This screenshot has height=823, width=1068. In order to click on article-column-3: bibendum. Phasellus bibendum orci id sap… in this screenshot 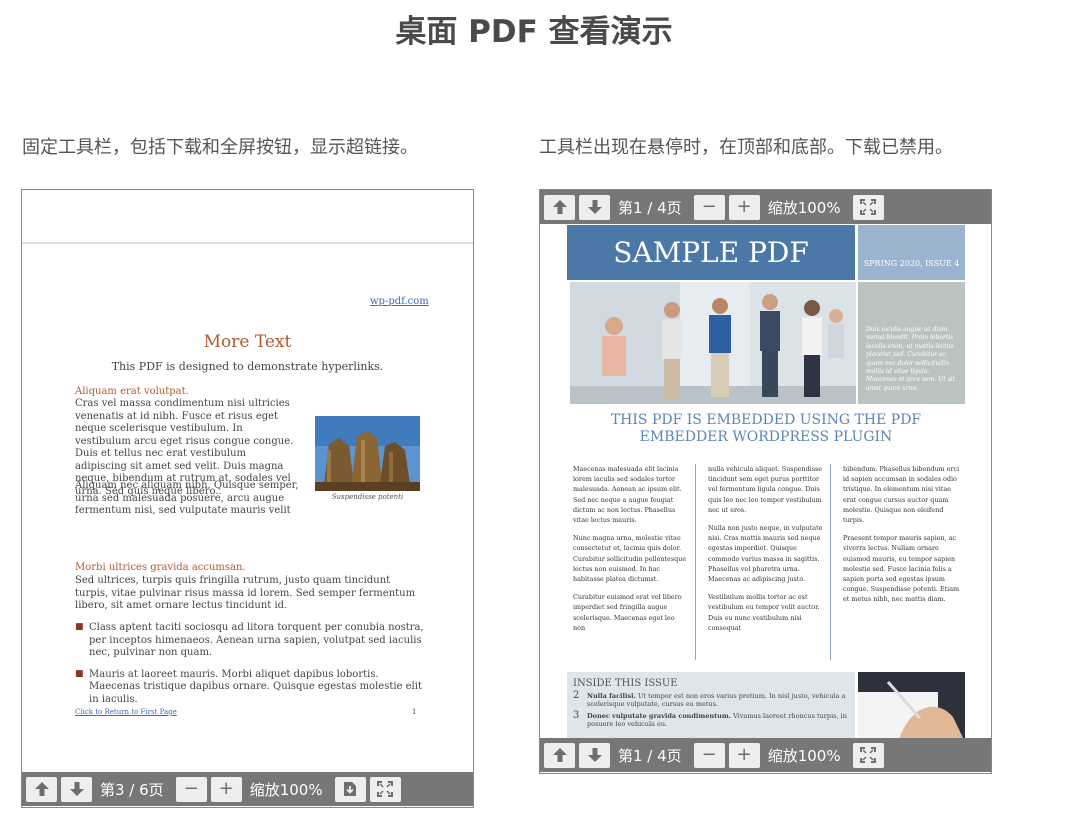, I will do `click(903, 538)`.